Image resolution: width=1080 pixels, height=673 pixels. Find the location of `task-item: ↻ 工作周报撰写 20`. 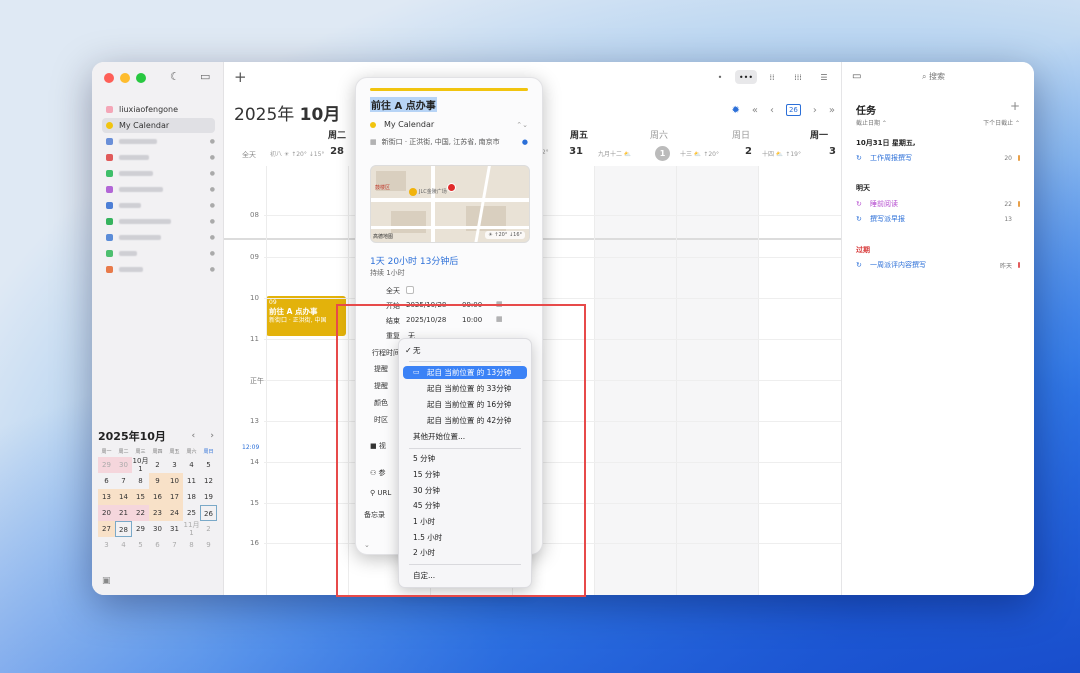

task-item: ↻ 工作周报撰写 20 is located at coordinates (938, 158).